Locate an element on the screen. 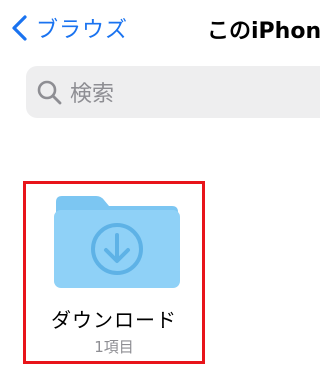 The height and width of the screenshot is (386, 320). navigation-bar: ブラウズ このiPhon is located at coordinates (160, 28).